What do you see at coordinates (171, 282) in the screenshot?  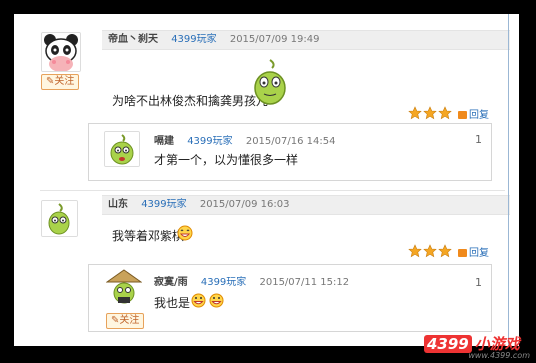 I see `reply-username: 寂寞/雨` at bounding box center [171, 282].